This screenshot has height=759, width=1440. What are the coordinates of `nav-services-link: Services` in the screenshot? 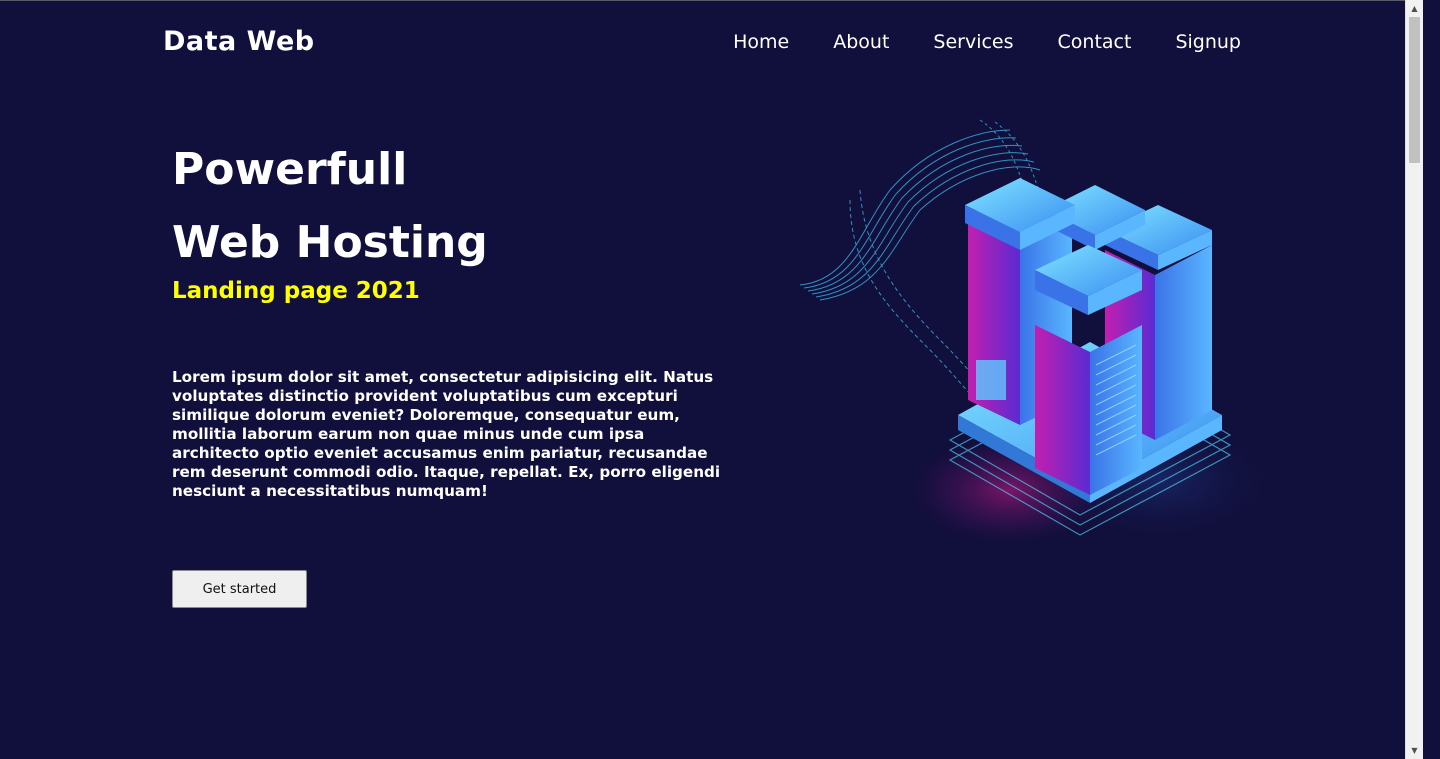 It's located at (973, 42).